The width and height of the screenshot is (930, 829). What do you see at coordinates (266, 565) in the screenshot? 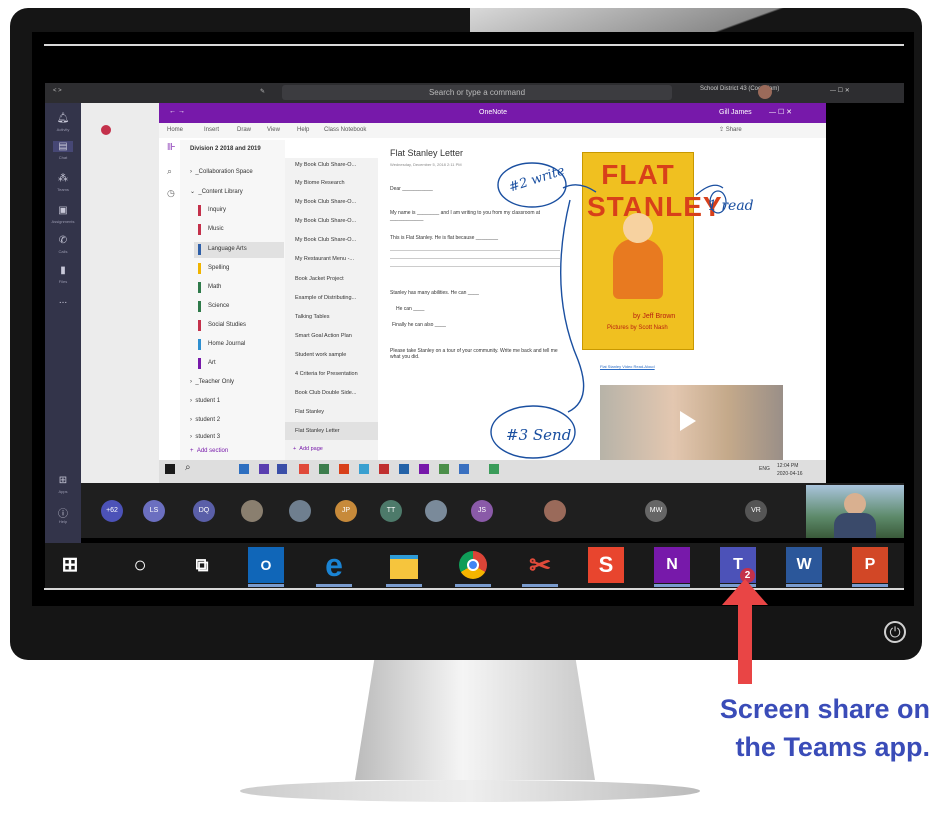
I see `outlook-icon: O` at bounding box center [266, 565].